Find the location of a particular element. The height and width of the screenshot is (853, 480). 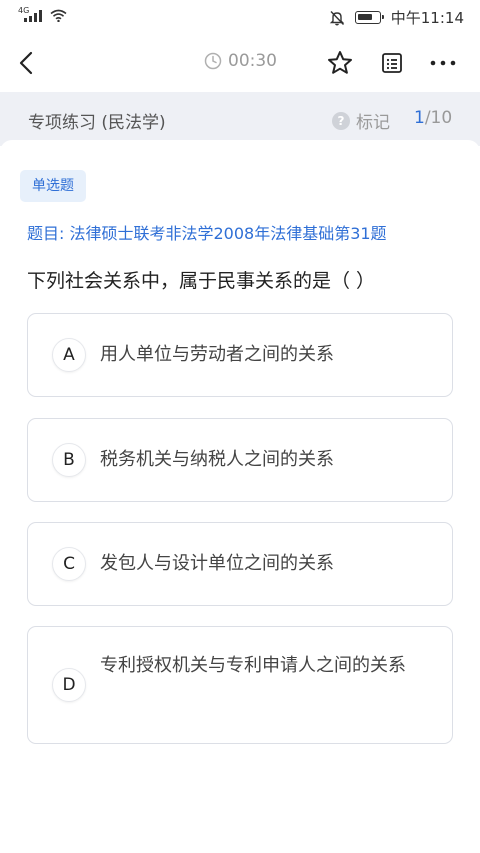

back-button is located at coordinates (26, 63).